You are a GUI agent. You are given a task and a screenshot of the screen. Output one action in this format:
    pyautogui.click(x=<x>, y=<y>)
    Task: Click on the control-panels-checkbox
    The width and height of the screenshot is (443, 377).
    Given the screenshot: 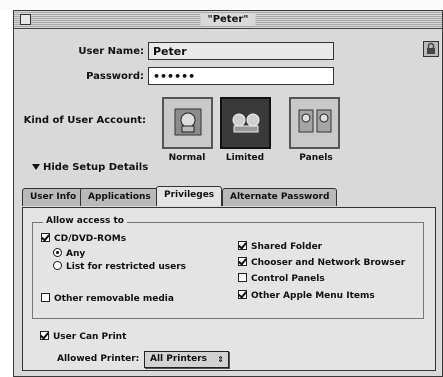 What is the action you would take?
    pyautogui.click(x=242, y=277)
    